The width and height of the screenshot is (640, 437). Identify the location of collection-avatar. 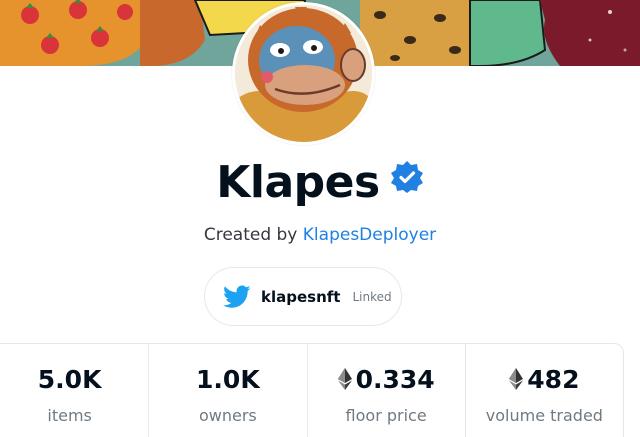
(303, 73).